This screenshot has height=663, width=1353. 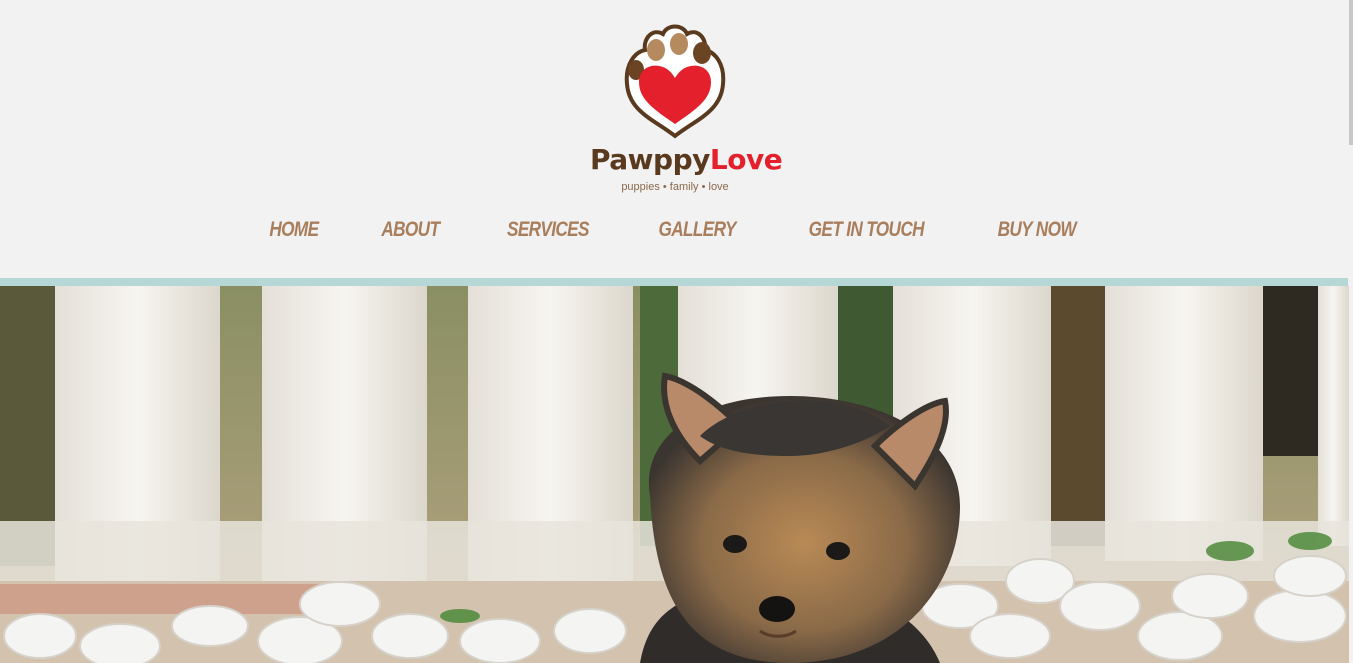 I want to click on scrollbar-thumb, so click(x=1351, y=72).